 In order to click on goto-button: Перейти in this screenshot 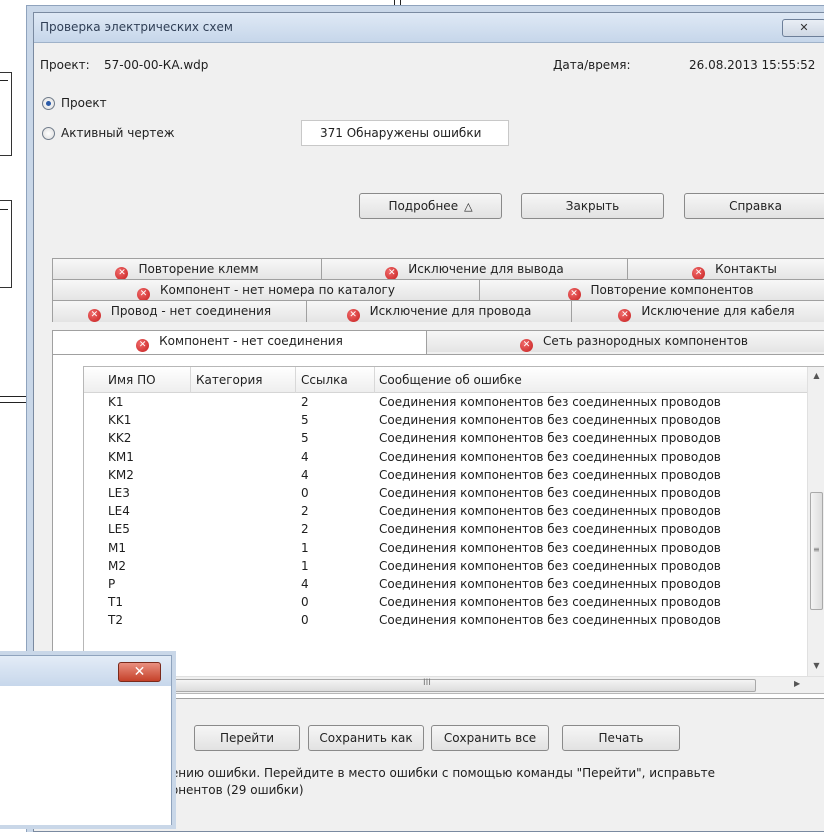, I will do `click(247, 738)`.